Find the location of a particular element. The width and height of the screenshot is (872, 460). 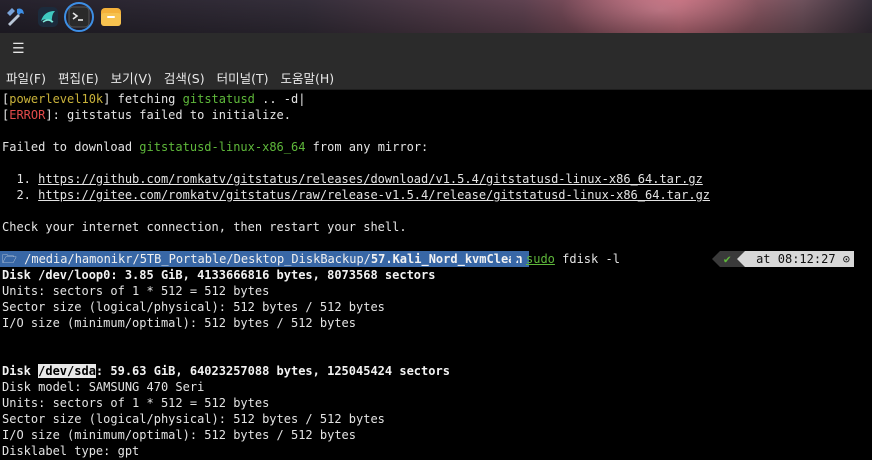

browser-launcher is located at coordinates (48, 17).